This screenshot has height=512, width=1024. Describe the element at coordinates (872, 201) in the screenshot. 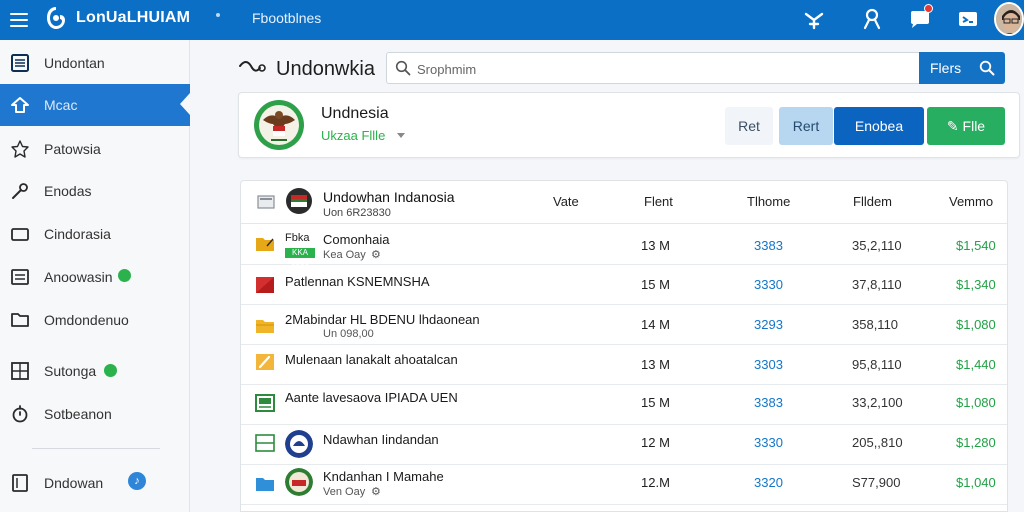

I see `column-header-flldem: Flldem` at that location.